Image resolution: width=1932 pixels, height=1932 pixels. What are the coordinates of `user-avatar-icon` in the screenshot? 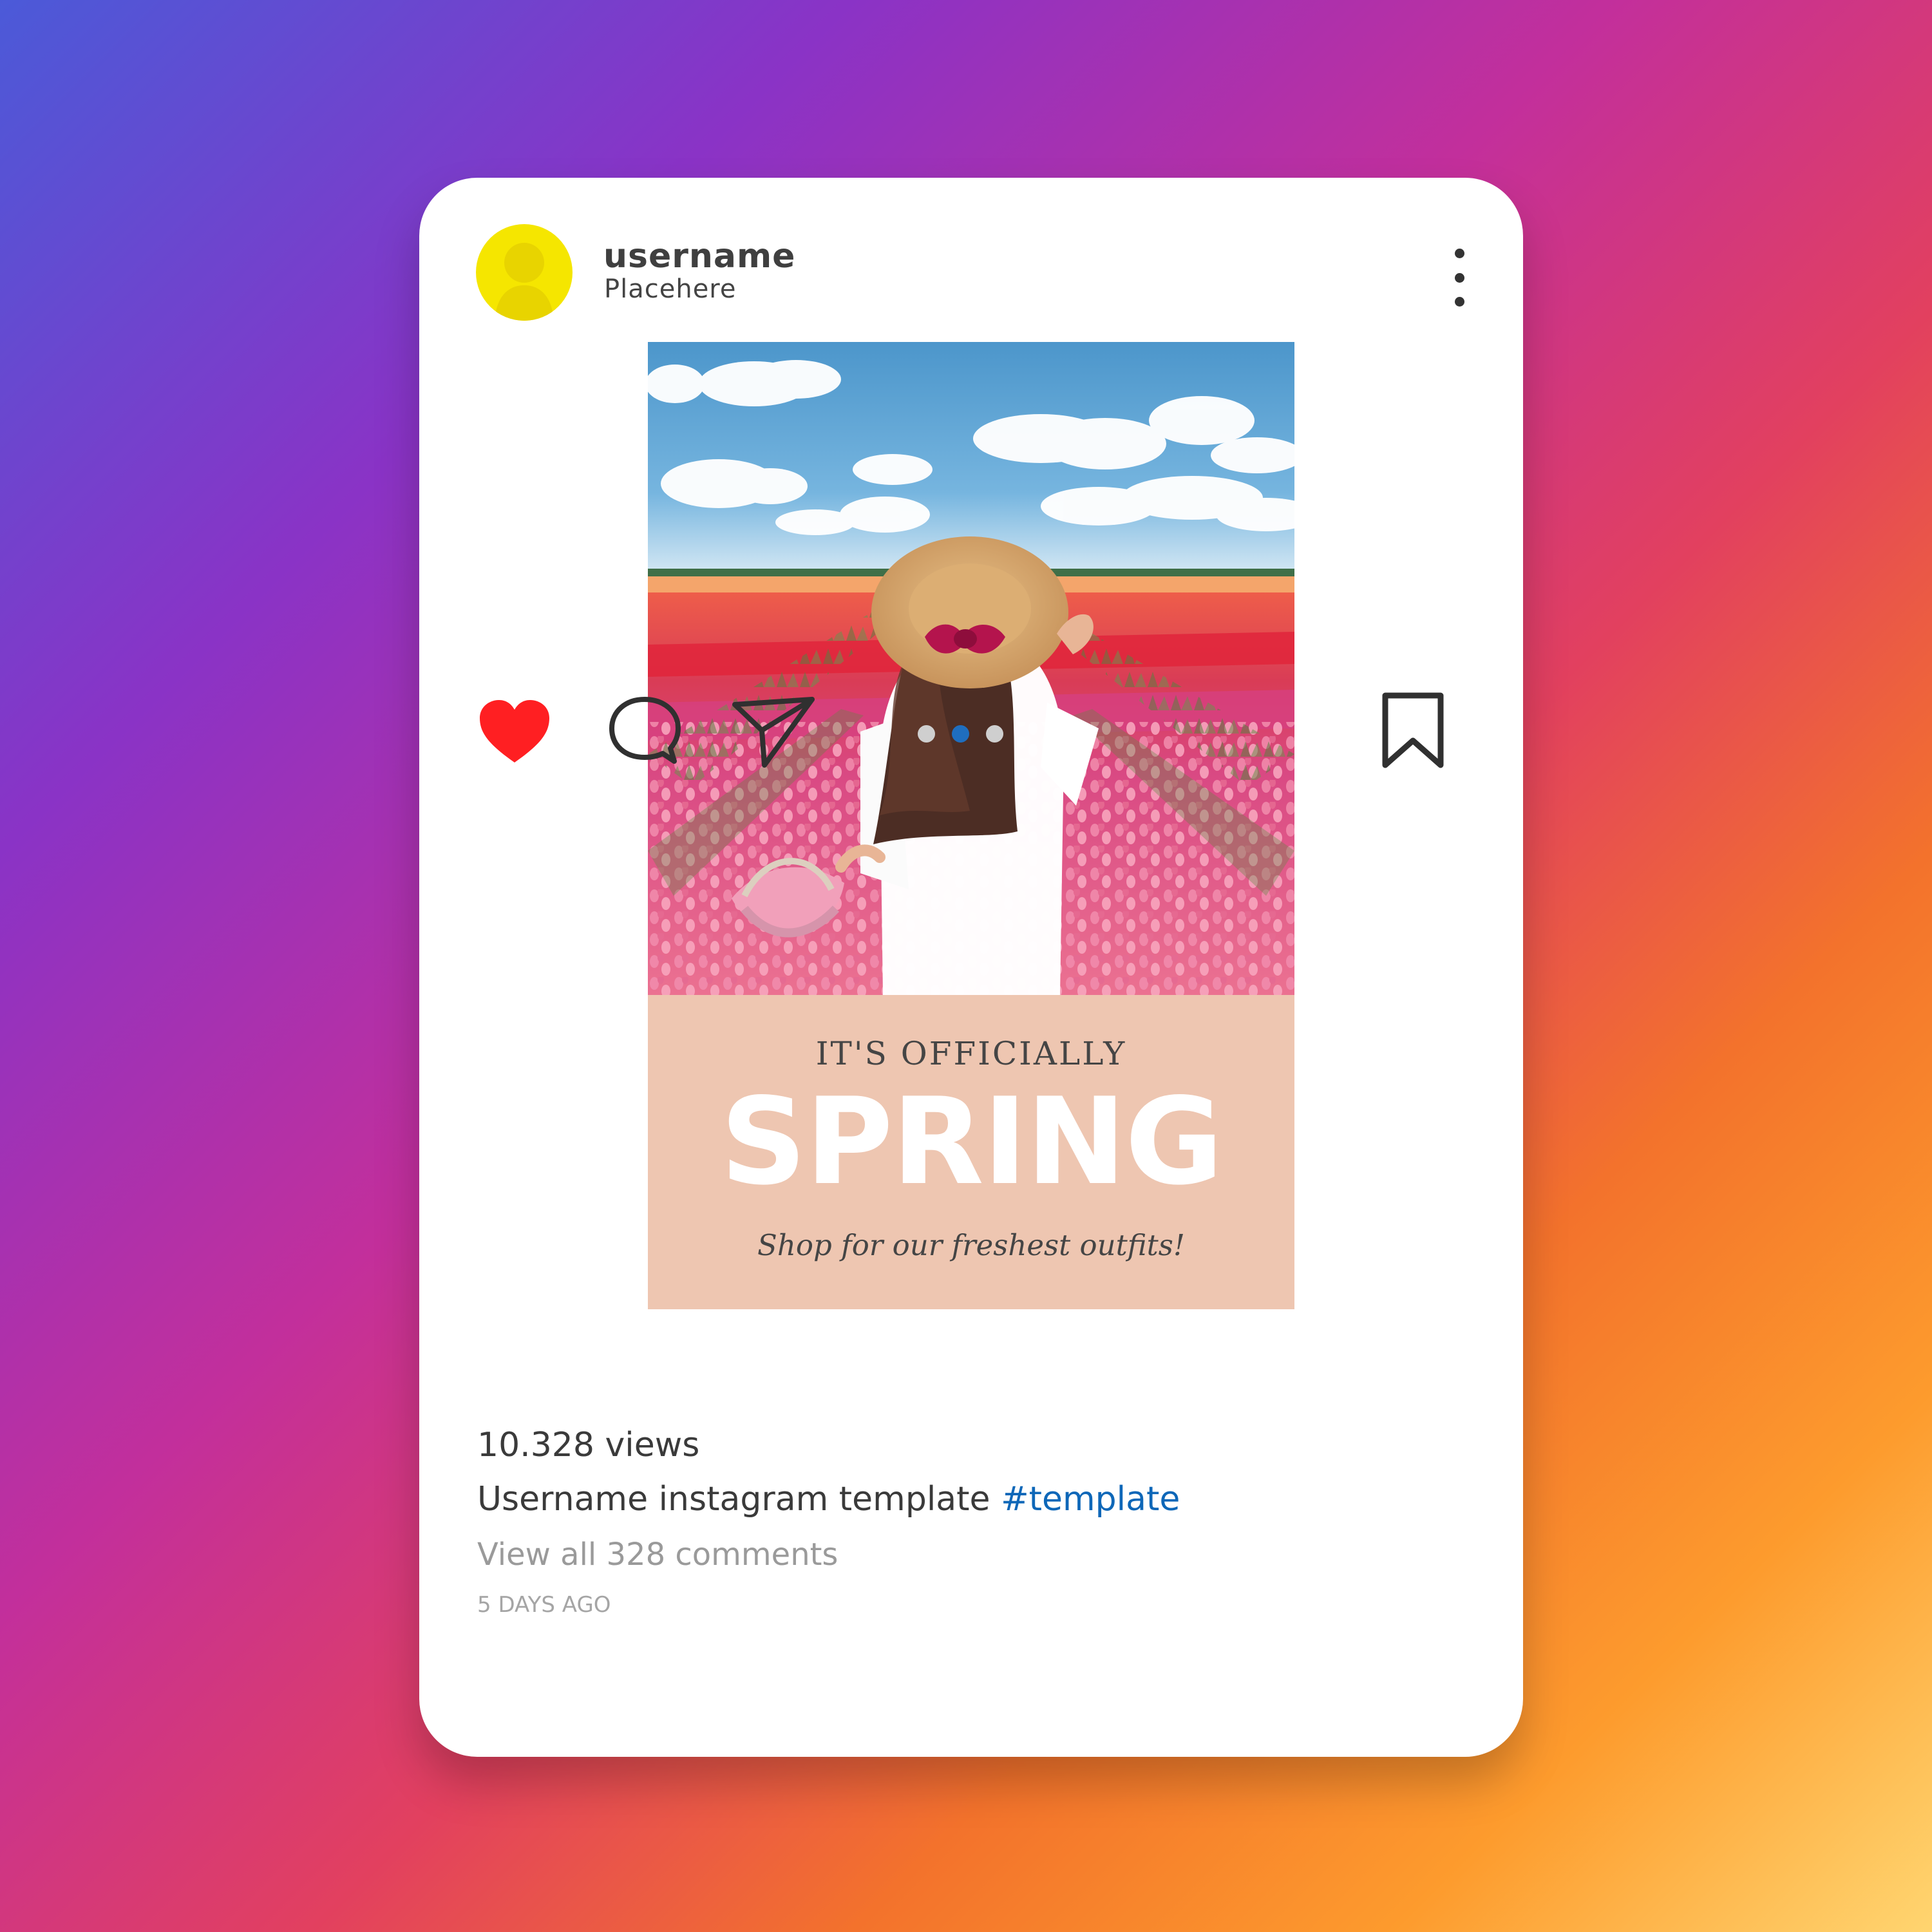 It's located at (524, 282).